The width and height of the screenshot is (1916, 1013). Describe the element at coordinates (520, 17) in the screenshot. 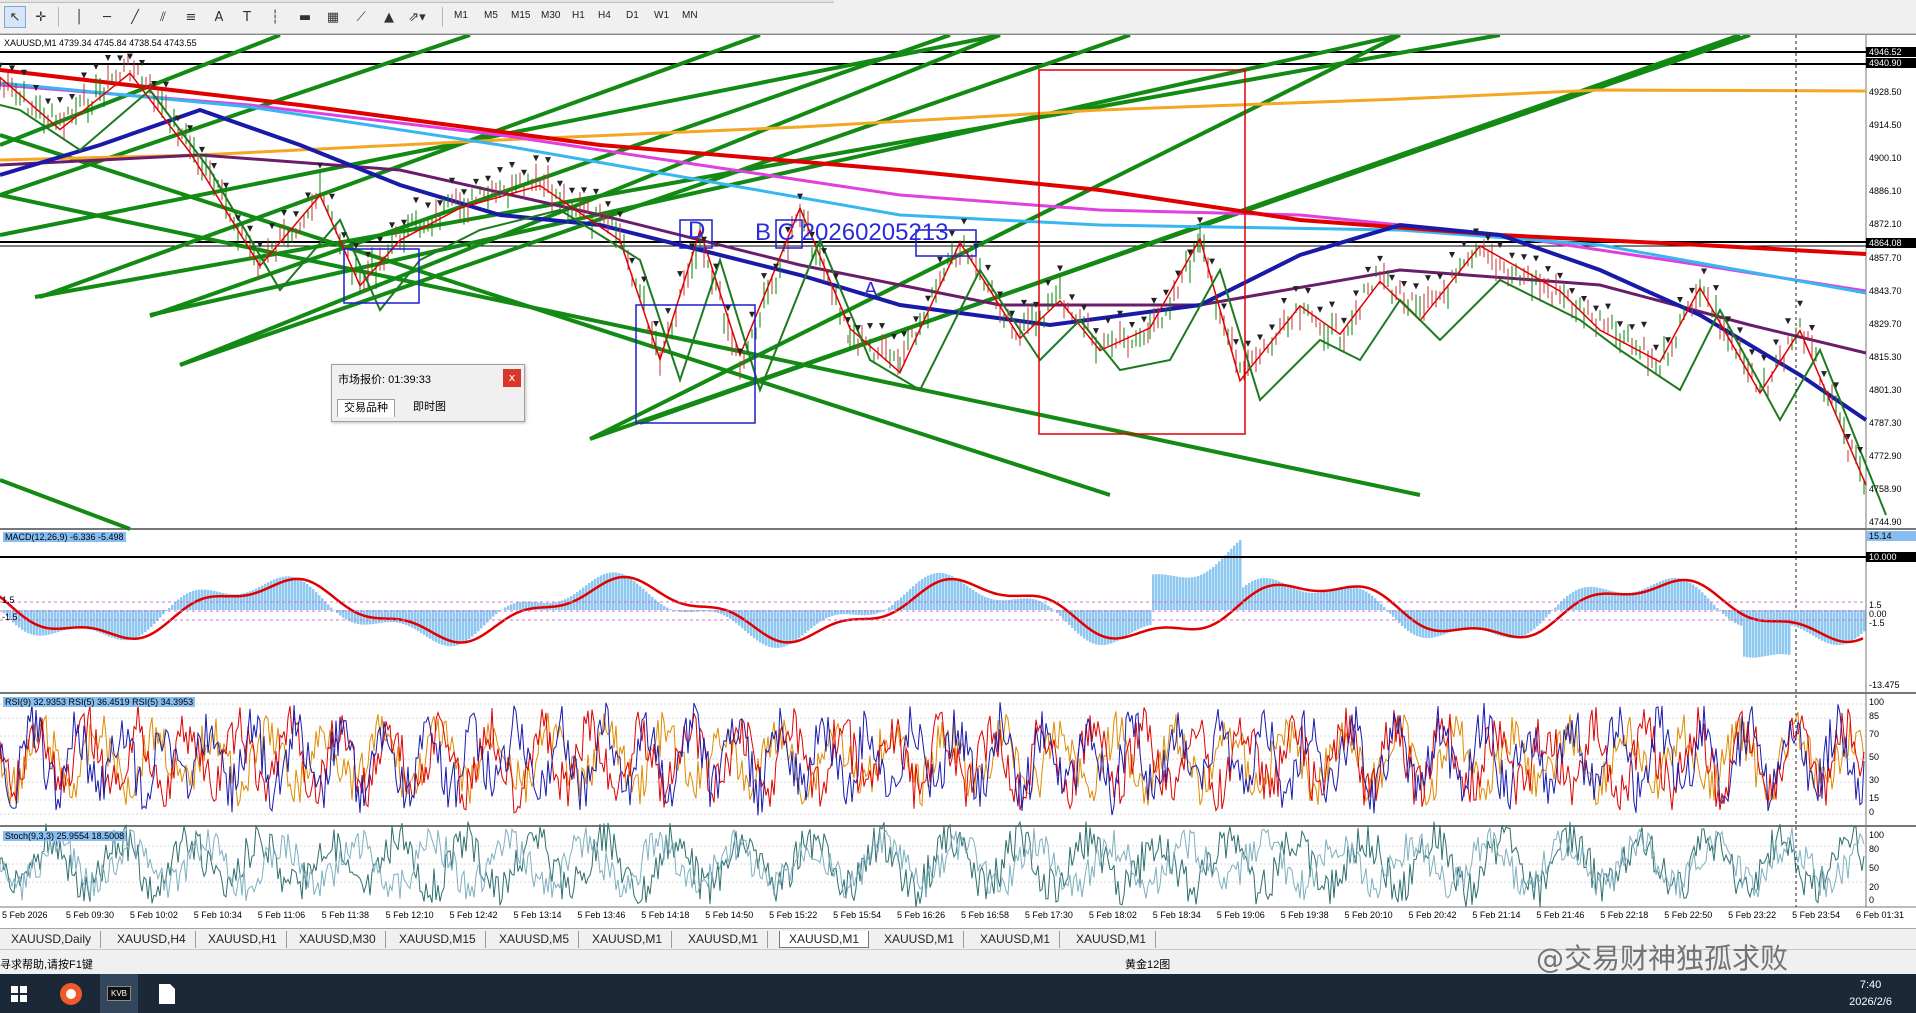

I see `timeframe-m15-button: M15` at that location.